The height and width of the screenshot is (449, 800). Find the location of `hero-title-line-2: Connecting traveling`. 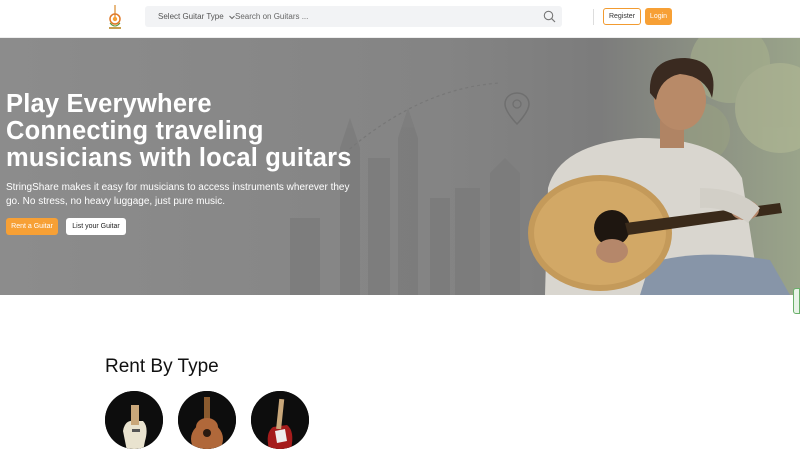

hero-title-line-2: Connecting traveling is located at coordinates (135, 131).